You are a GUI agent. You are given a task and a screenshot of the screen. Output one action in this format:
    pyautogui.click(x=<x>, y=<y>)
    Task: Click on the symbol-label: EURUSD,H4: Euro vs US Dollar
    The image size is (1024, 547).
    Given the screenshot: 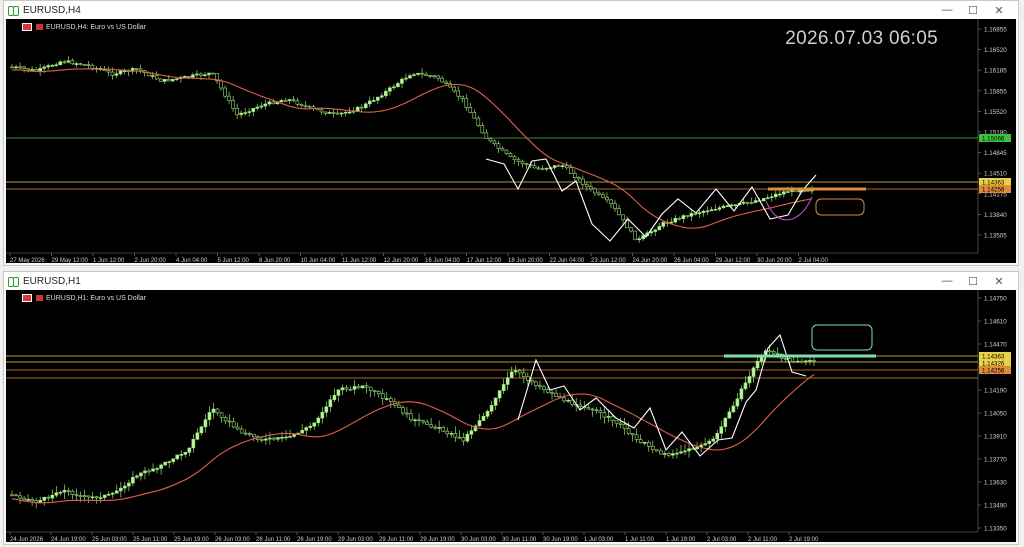 What is the action you would take?
    pyautogui.click(x=84, y=27)
    